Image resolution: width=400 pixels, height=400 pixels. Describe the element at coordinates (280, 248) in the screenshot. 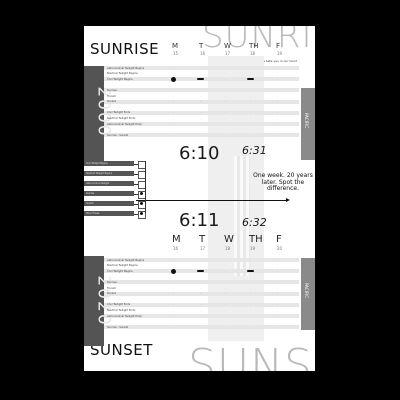

I see `date-20: 20` at that location.